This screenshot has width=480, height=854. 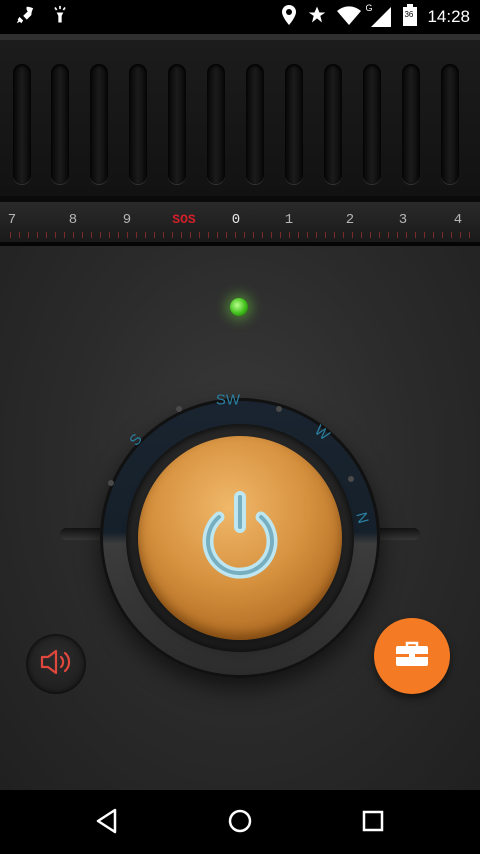 I want to click on battery-icon: 36, so click(x=410, y=17).